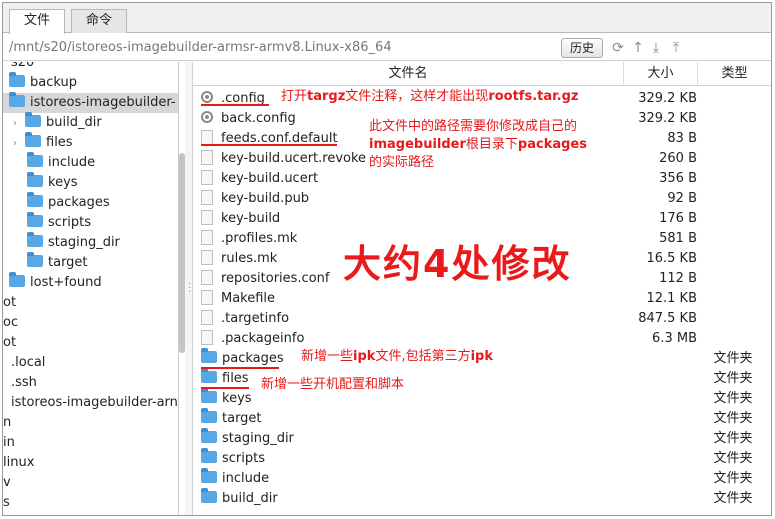  What do you see at coordinates (333, 384) in the screenshot?
I see `annotation-files: 新增一些开机配置和脚本` at bounding box center [333, 384].